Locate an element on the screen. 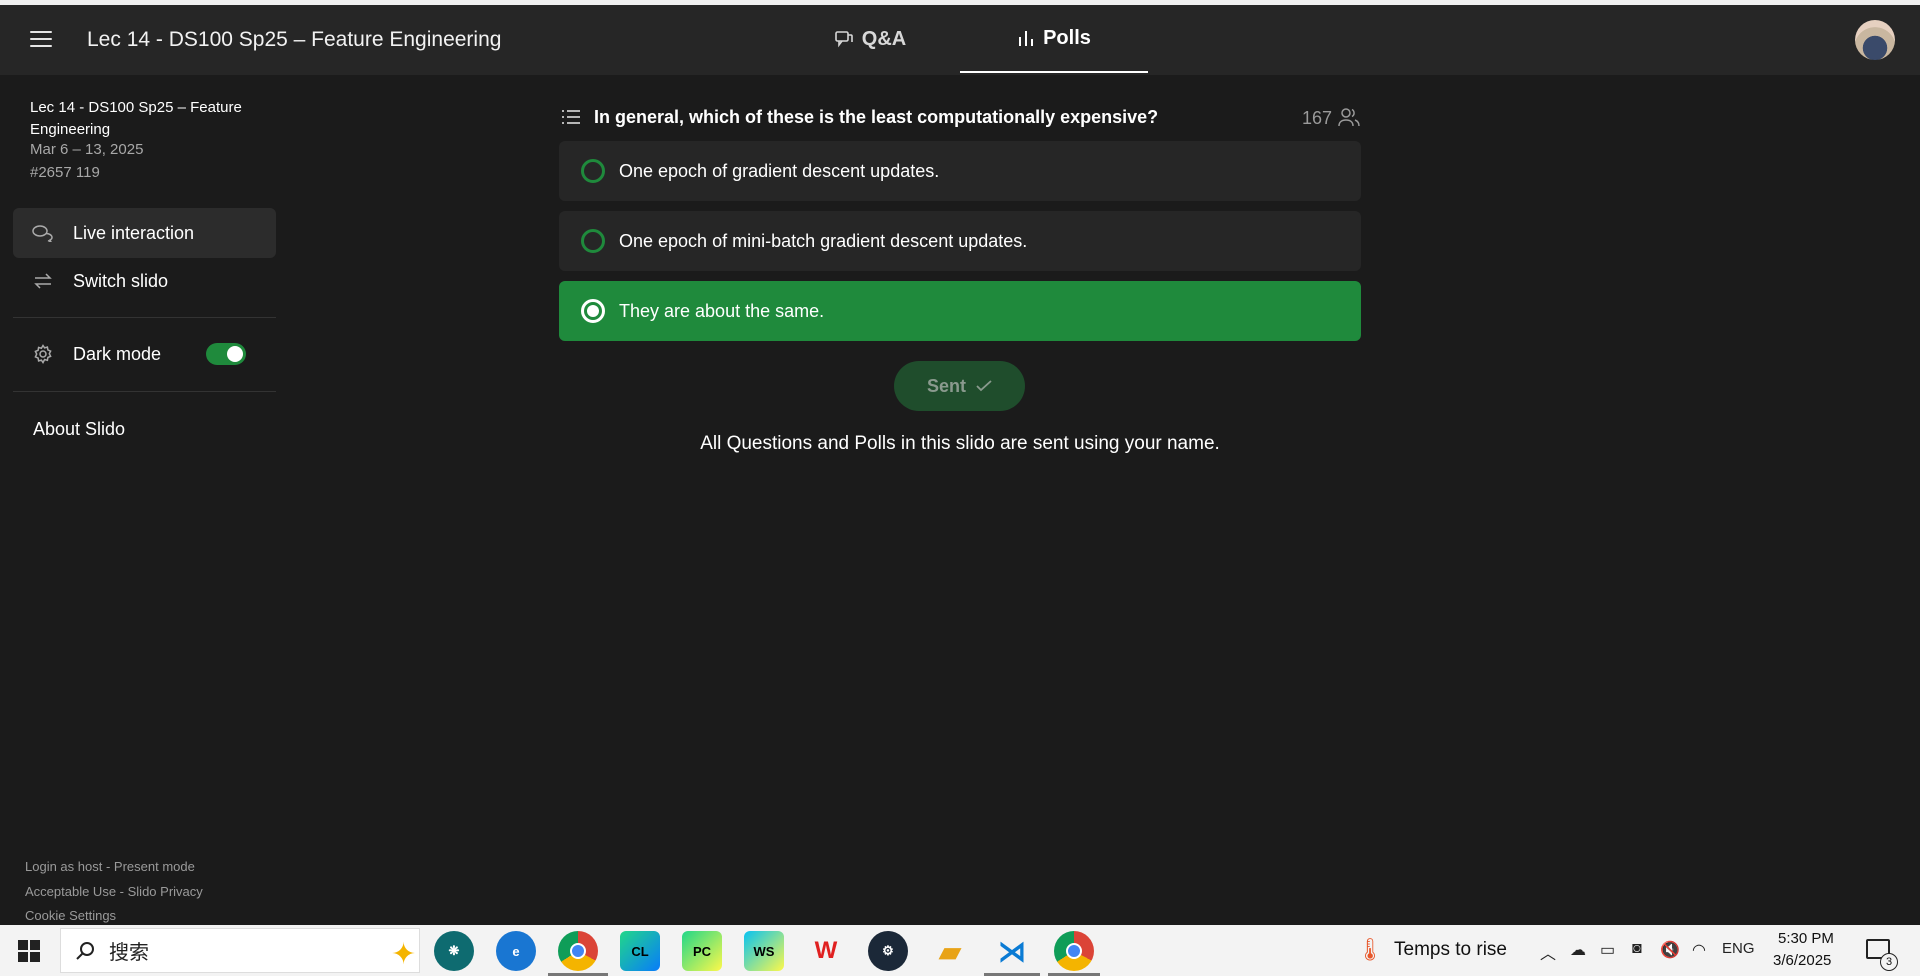 The width and height of the screenshot is (1920, 976). login-as-host-link: Login as host is located at coordinates (63, 866).